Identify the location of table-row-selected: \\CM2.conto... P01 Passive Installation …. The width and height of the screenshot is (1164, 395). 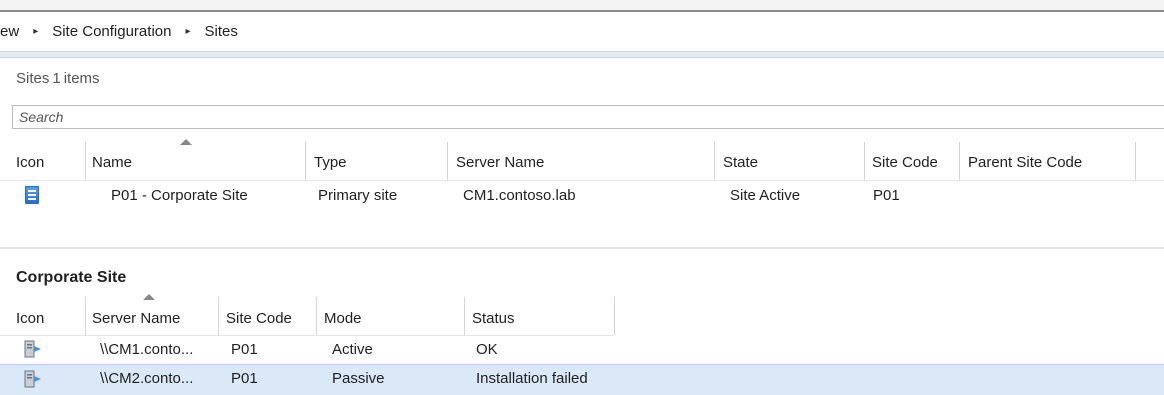
(582, 379).